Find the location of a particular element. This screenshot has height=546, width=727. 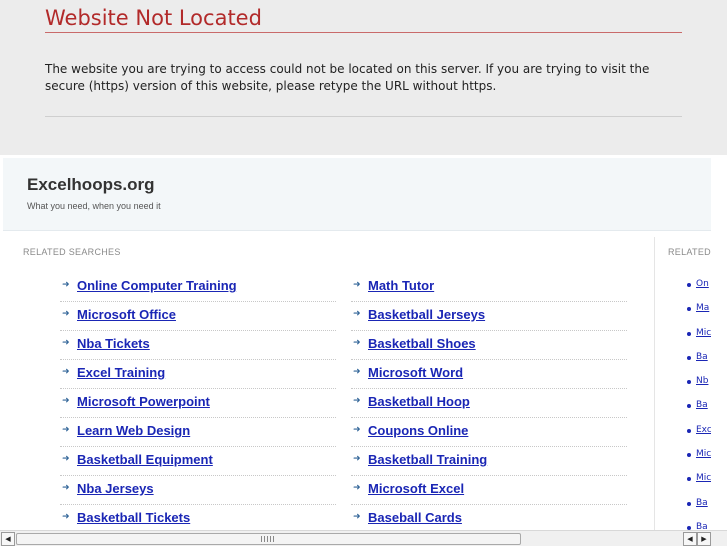

search-link: Baseball Cards is located at coordinates (415, 517).